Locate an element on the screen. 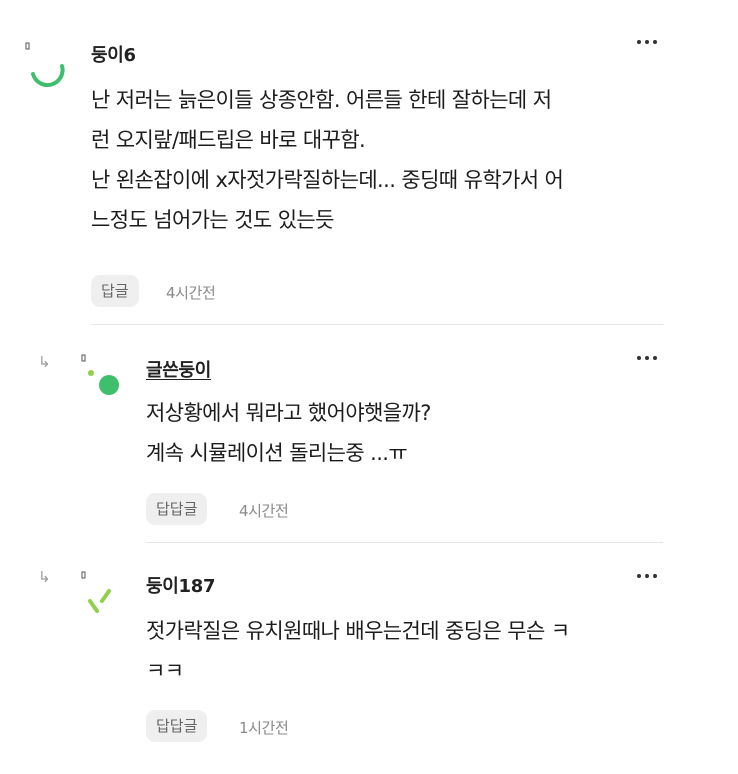 This screenshot has width=738, height=774. comment-author: 글쓴둥이 is located at coordinates (178, 369).